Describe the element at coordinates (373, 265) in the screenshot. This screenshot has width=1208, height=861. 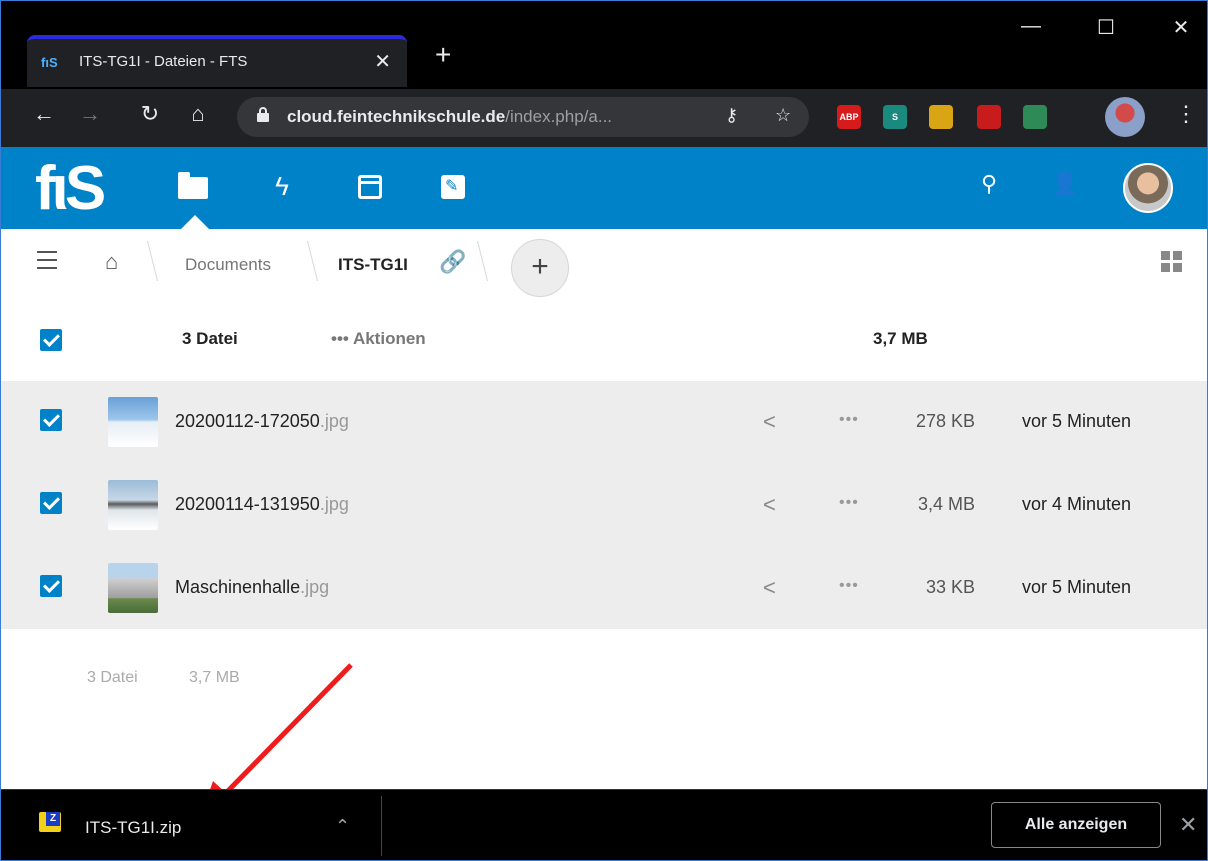
I see `breadcrumb-current-folder: ITS-TG1I` at that location.